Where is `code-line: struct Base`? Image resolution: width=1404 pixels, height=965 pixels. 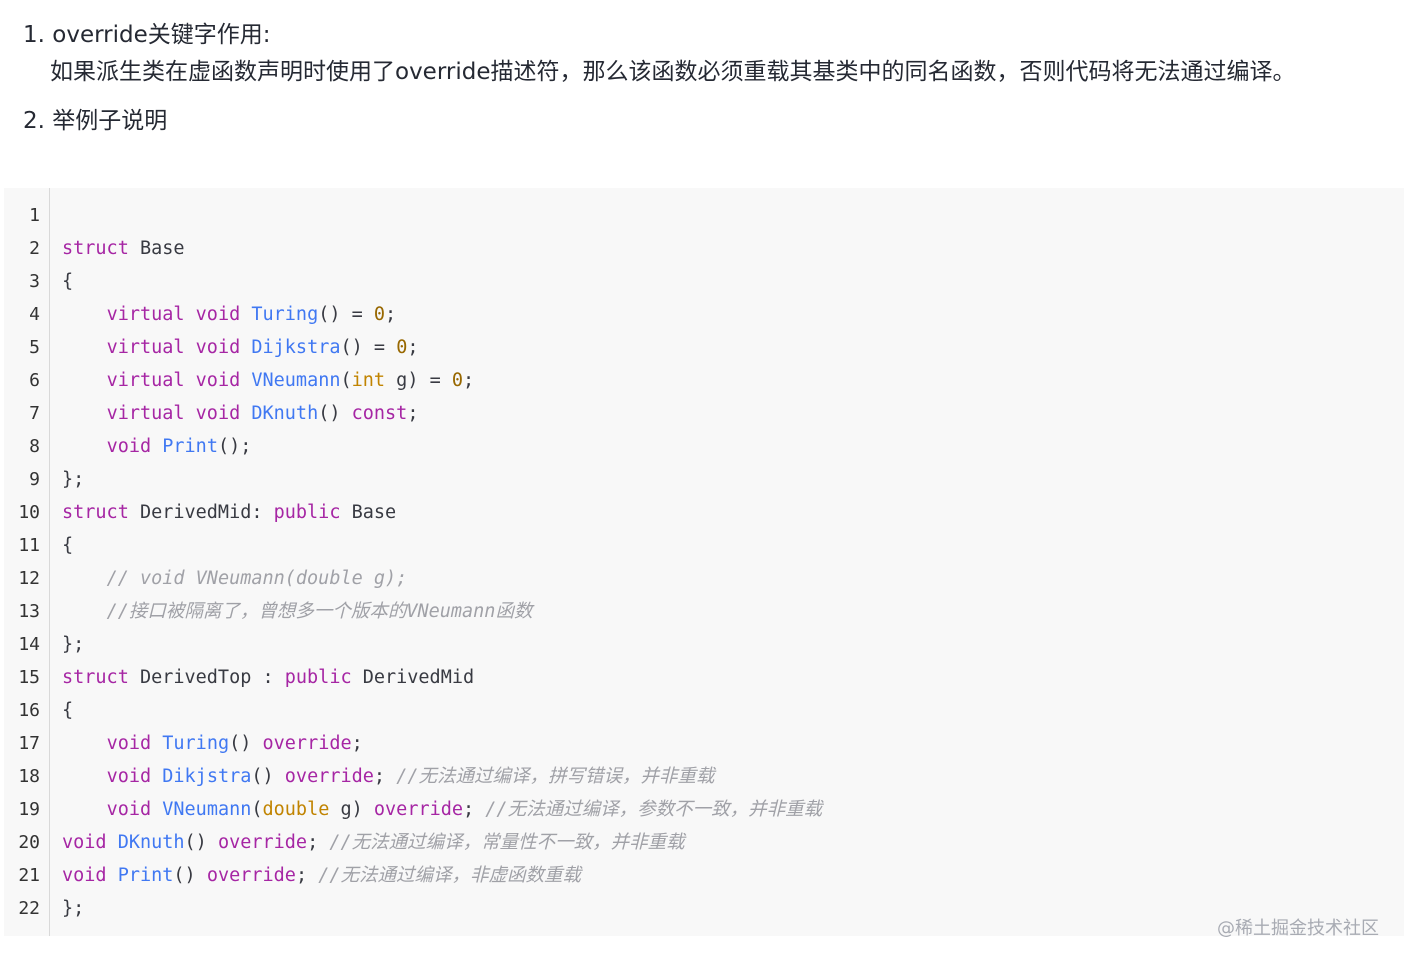 code-line: struct Base is located at coordinates (123, 248).